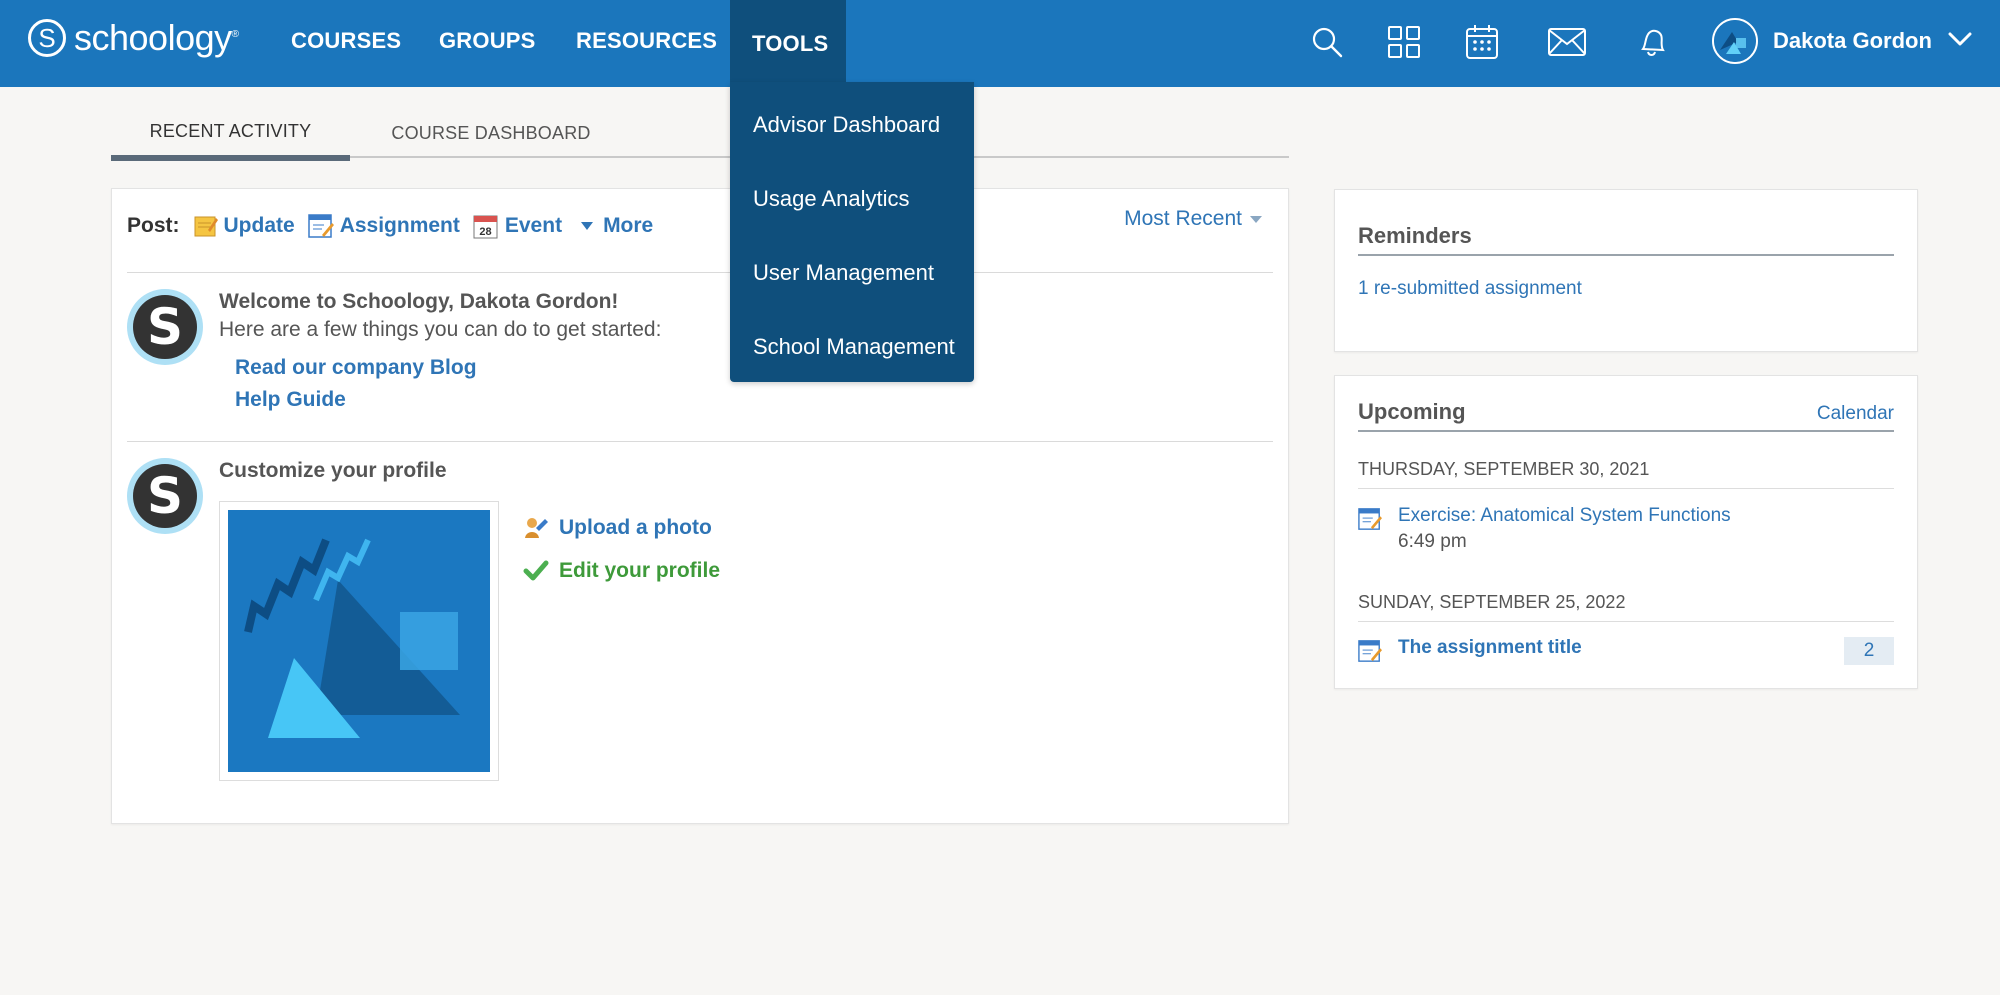 Image resolution: width=2000 pixels, height=995 pixels. I want to click on reminders-card: Reminders 1 re-submitted assignment, so click(1626, 270).